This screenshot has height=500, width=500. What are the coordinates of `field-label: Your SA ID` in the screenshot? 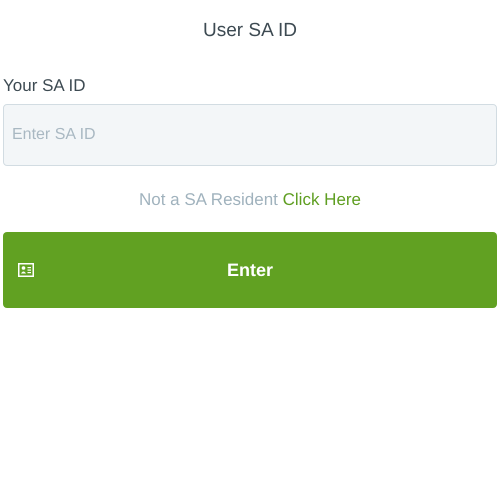 It's located at (44, 86).